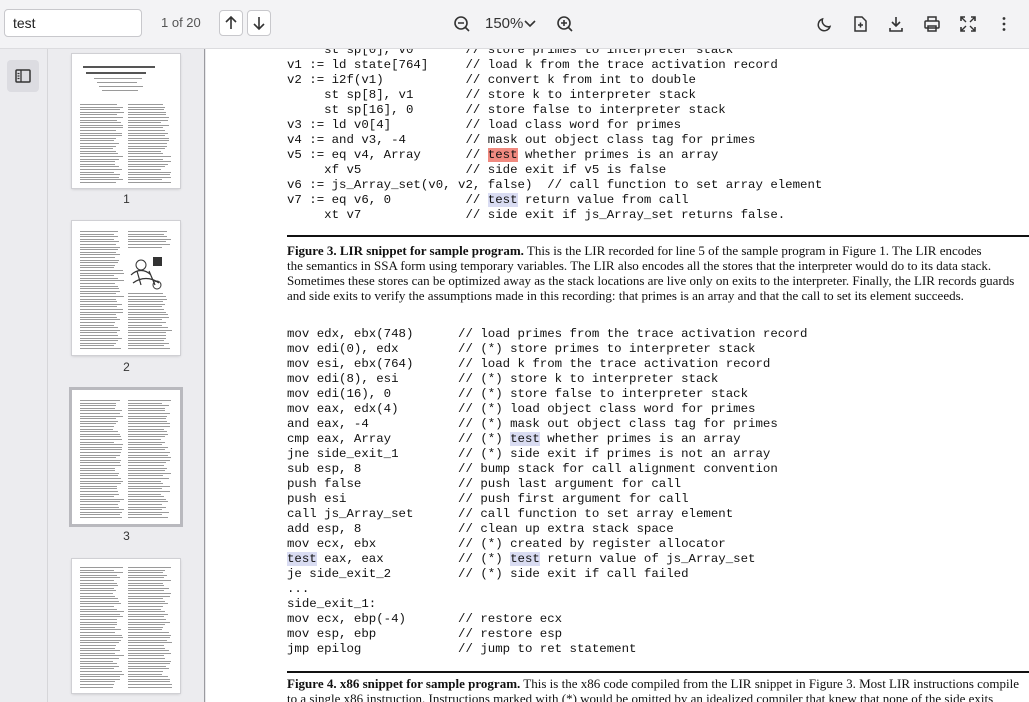 This screenshot has width=1029, height=702. I want to click on document-add-icon, so click(860, 24).